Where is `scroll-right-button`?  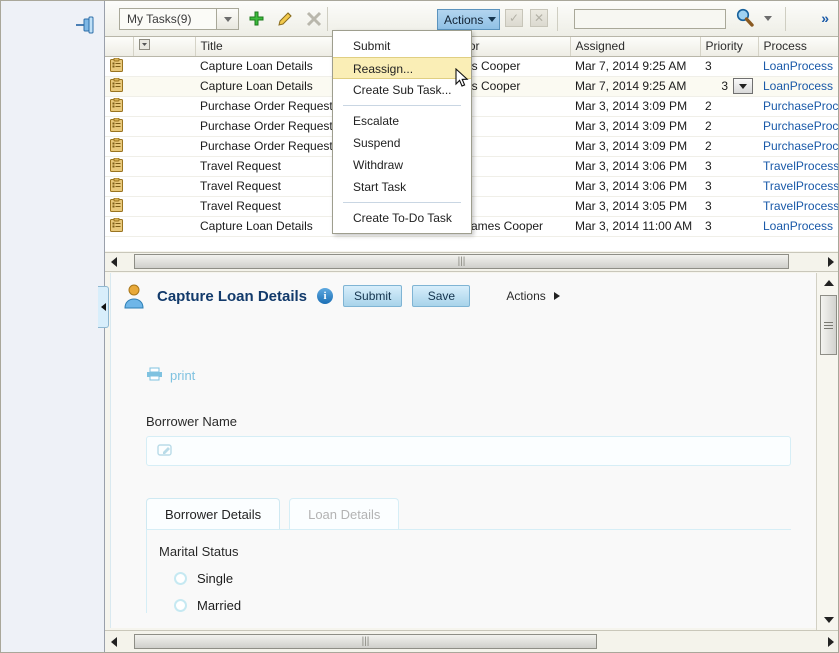
scroll-right-button is located at coordinates (830, 262).